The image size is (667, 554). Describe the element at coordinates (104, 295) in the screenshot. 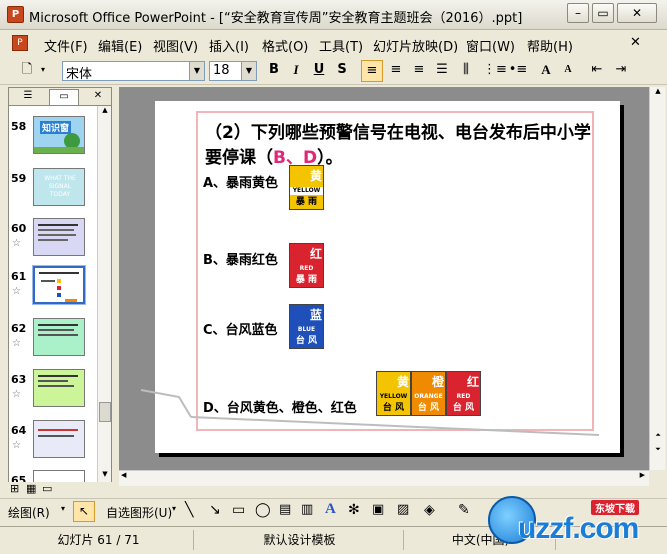

I see `thumbnail-scrollbar: ▲ ▼` at that location.